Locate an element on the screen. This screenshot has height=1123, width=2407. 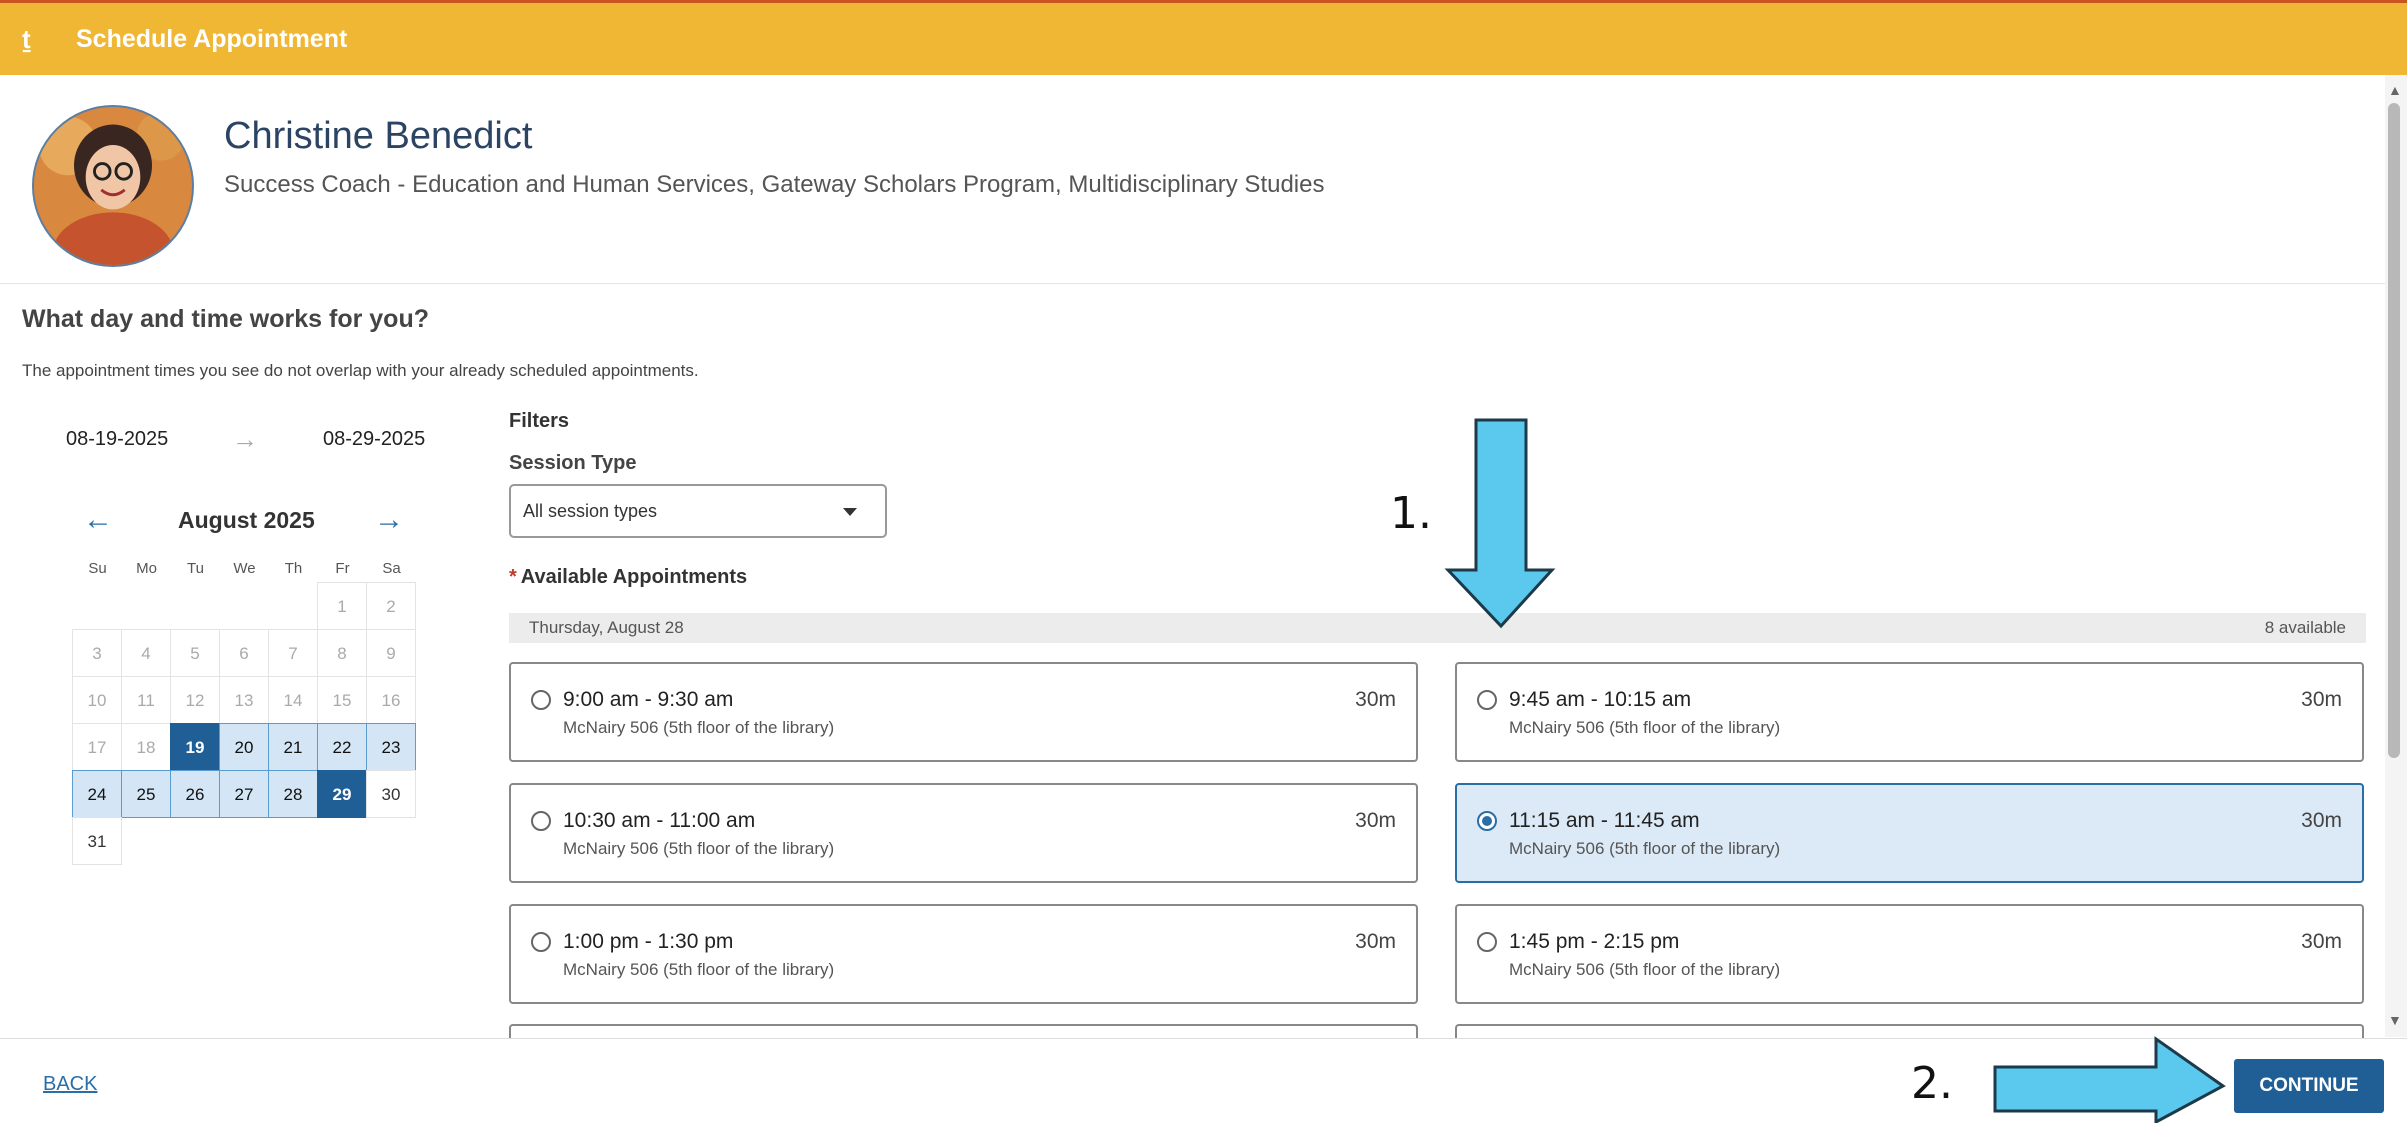
filters-title: Filters is located at coordinates (539, 421).